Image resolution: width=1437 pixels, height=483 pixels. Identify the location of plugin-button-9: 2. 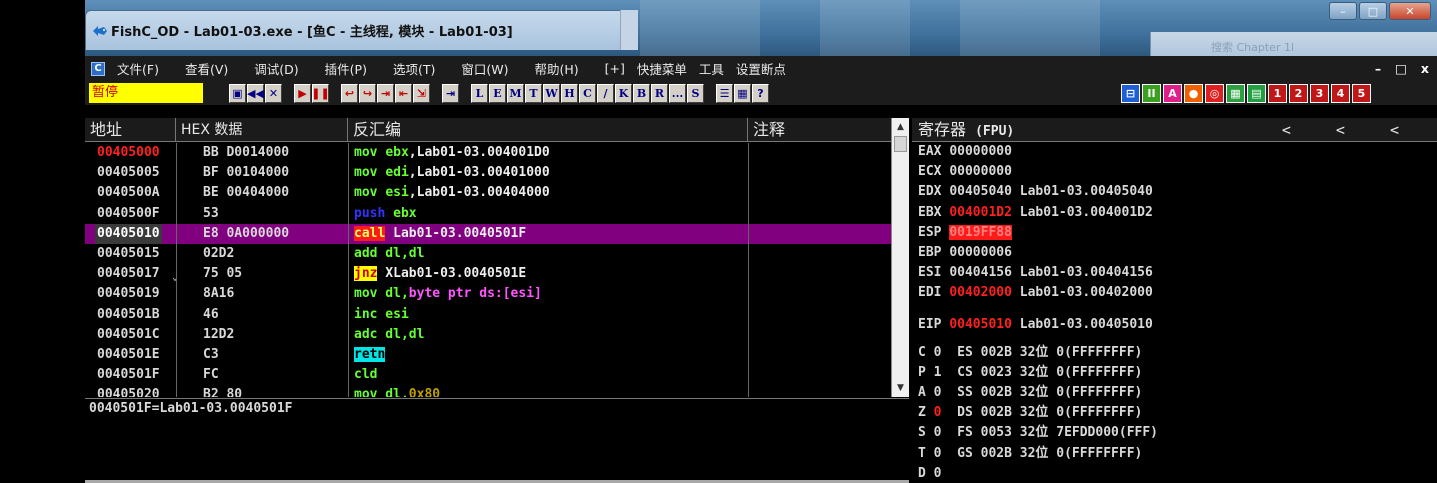
(1298, 93).